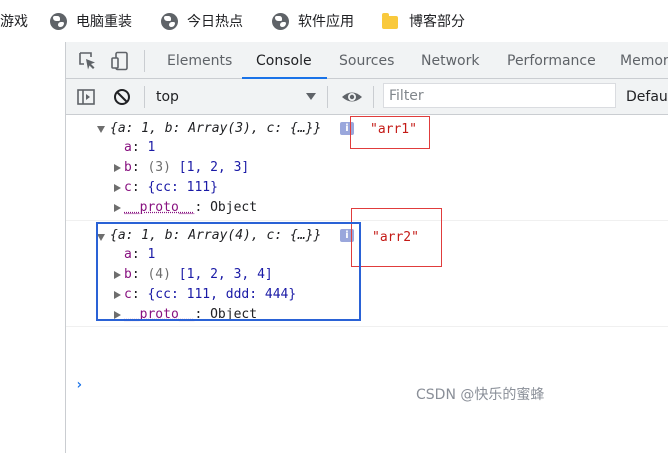  Describe the element at coordinates (86, 97) in the screenshot. I see `sidebar-toggle-icon` at that location.